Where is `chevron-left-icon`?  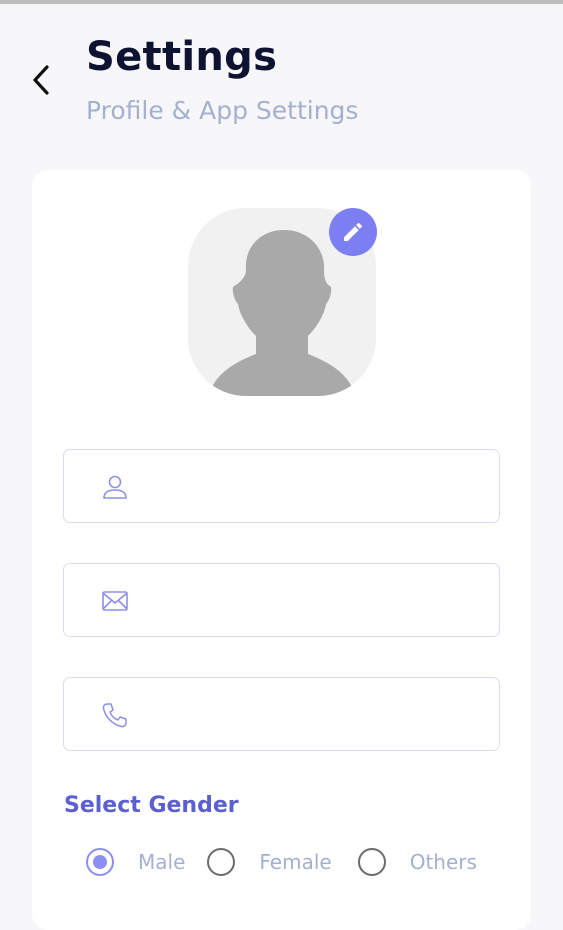 chevron-left-icon is located at coordinates (41, 80).